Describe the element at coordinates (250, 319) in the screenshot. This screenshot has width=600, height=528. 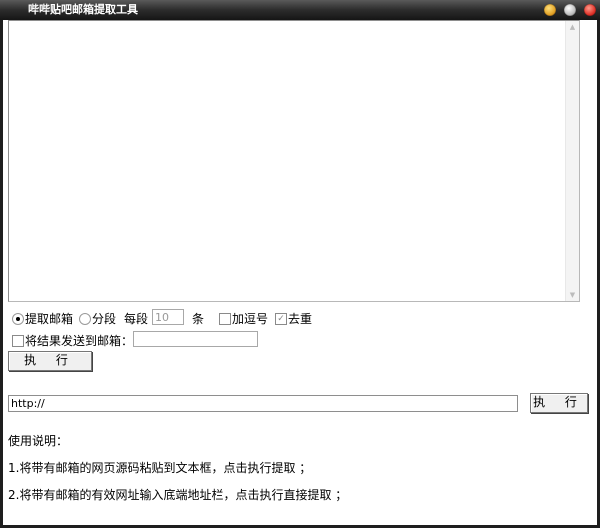
I see `add-comma-label: 加逗号` at that location.